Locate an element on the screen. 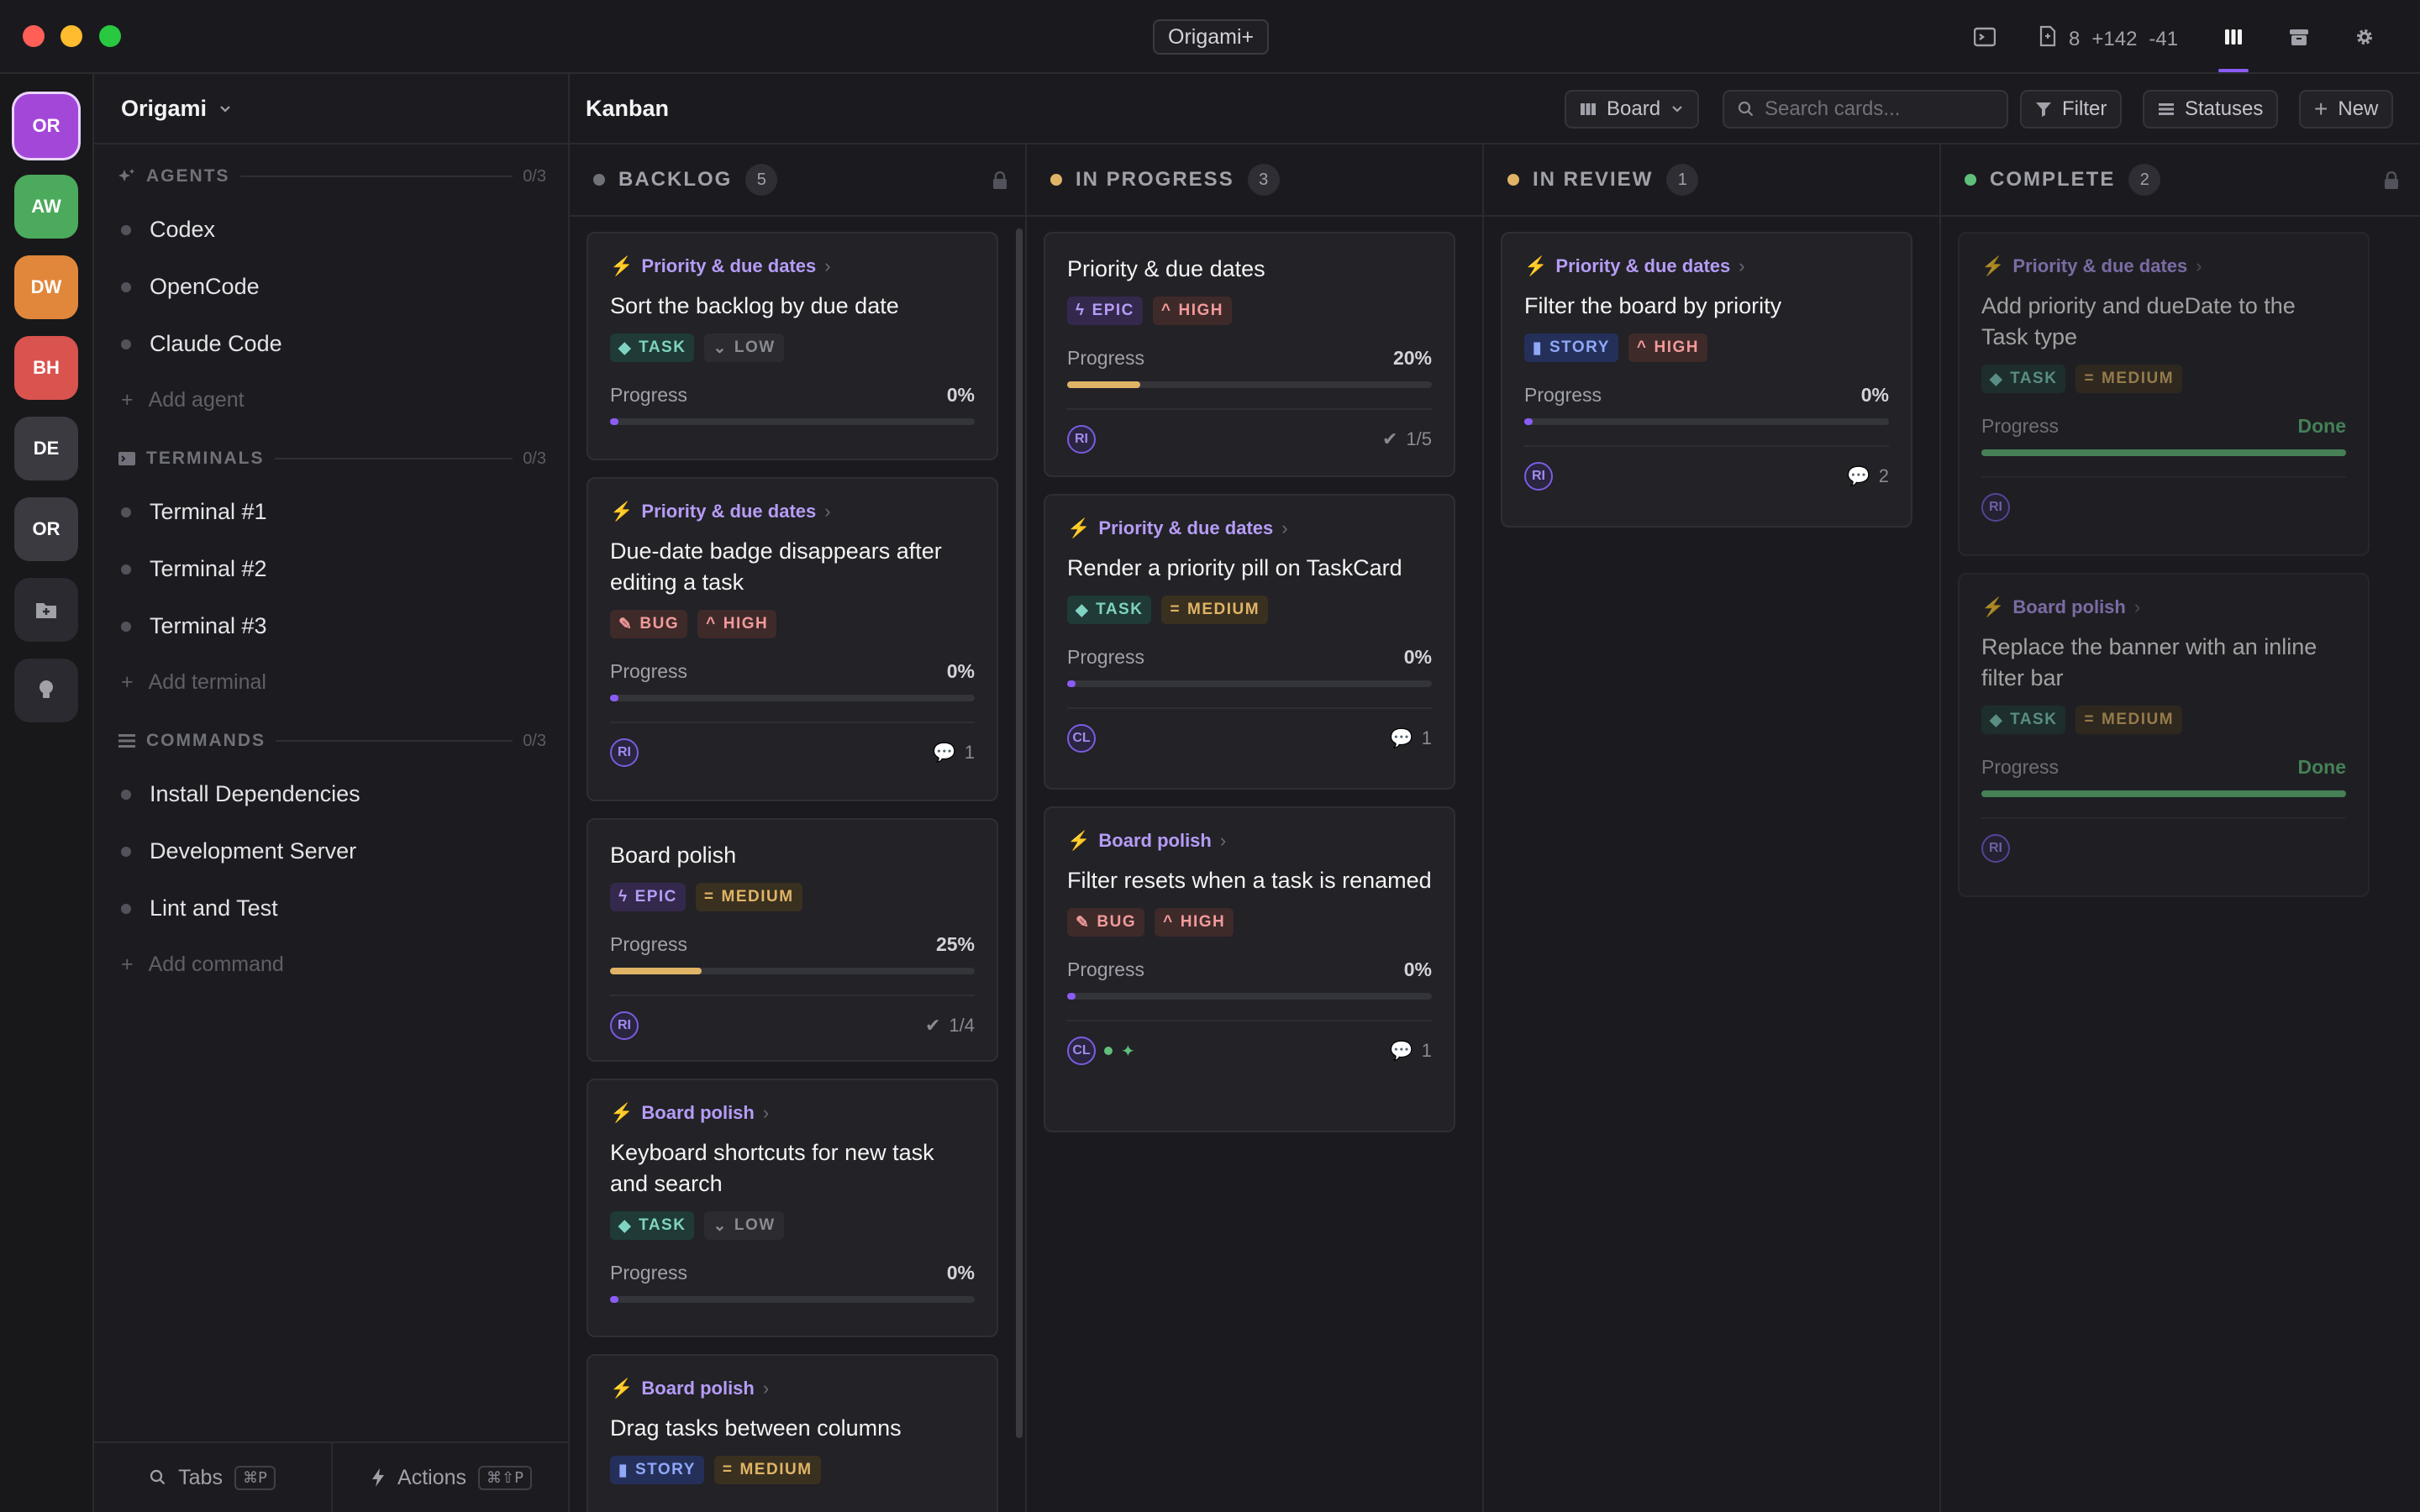  priority-label: HIGH is located at coordinates (1201, 310).